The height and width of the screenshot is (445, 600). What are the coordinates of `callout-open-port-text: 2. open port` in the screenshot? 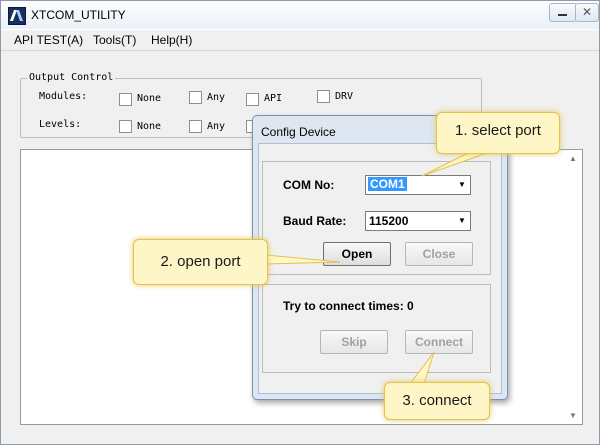 It's located at (200, 261).